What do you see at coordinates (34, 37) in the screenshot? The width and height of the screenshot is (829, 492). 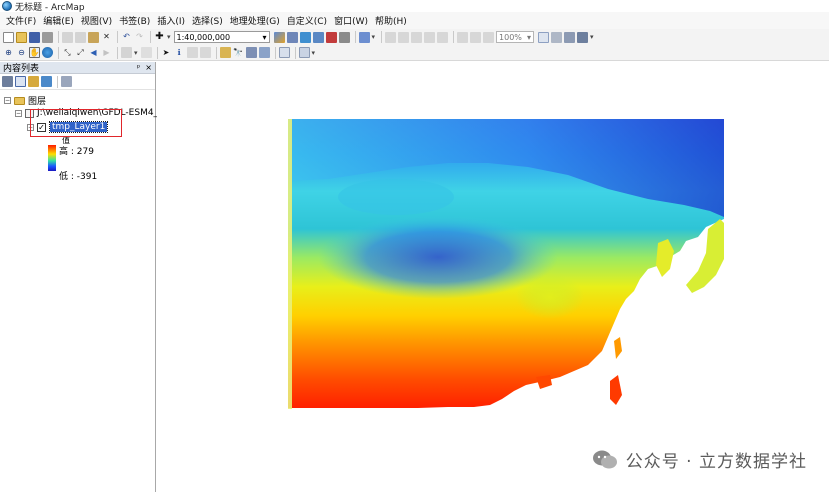 I see `save-icon` at bounding box center [34, 37].